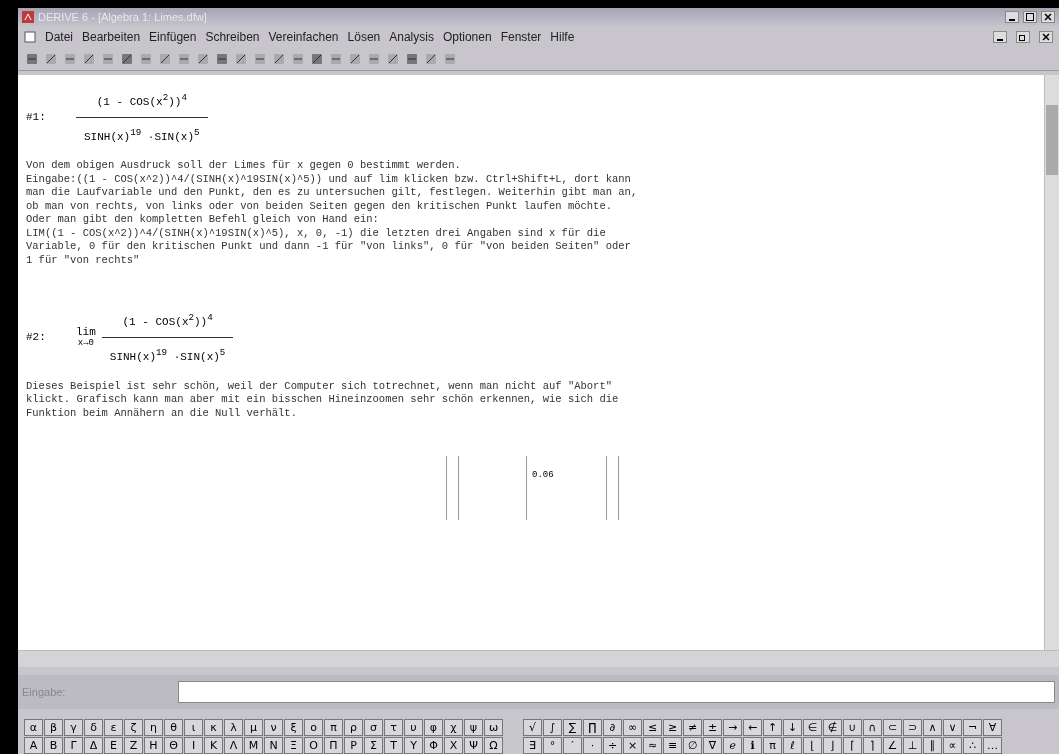 The height and width of the screenshot is (754, 1059). Describe the element at coordinates (538, 658) in the screenshot. I see `horizontal-scrollbar` at that location.